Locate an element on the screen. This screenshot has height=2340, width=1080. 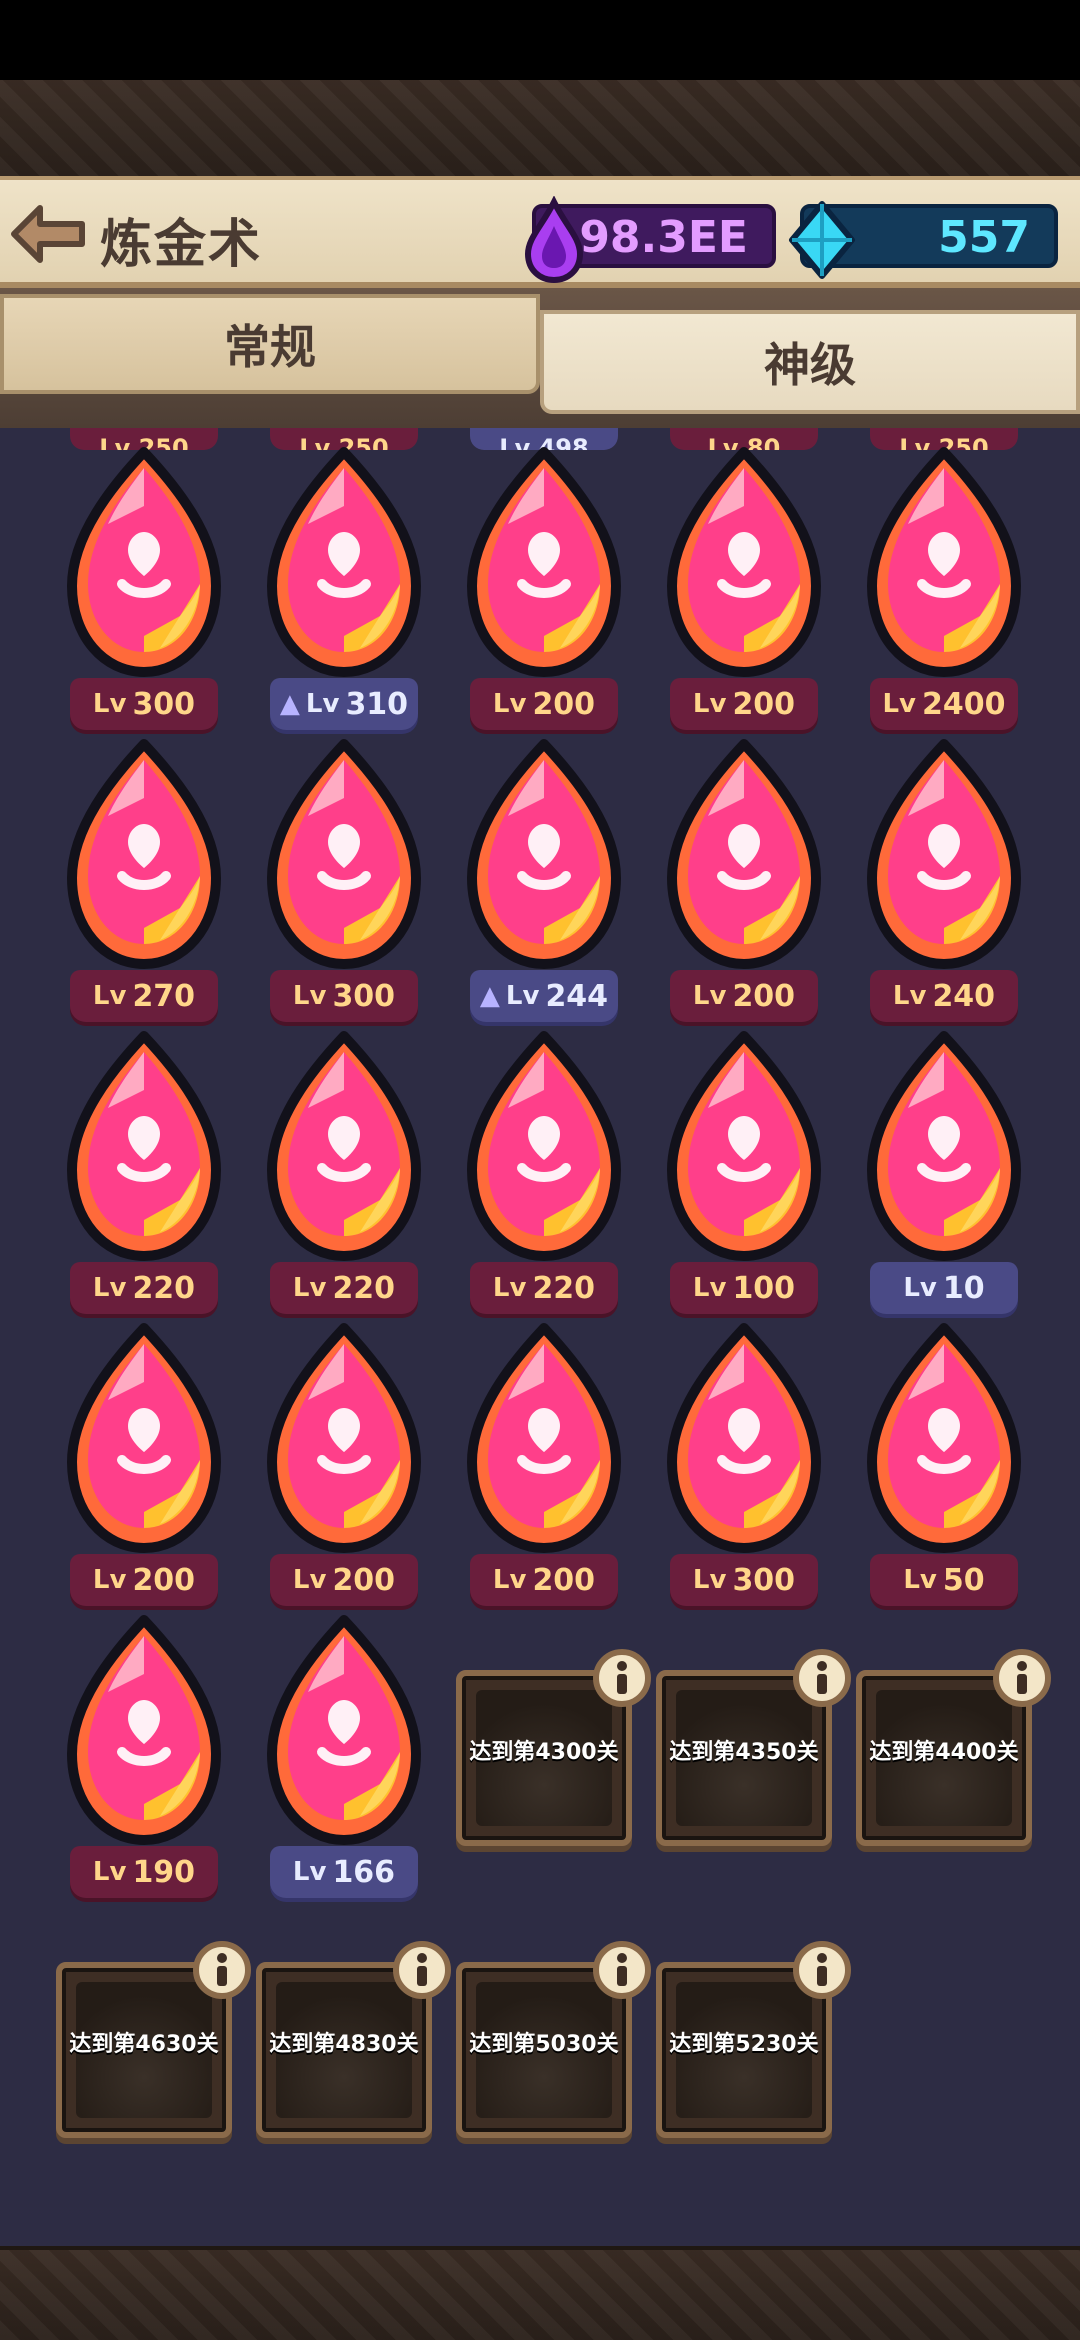
unlock-requirement: 达到第4300关 is located at coordinates (544, 1752).